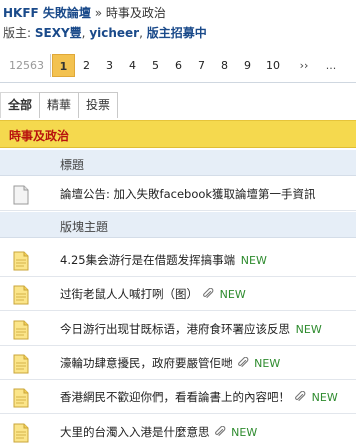 This screenshot has width=356, height=443. I want to click on thread-title-link: 过街老鼠人人喊打咧（图）, so click(129, 294).